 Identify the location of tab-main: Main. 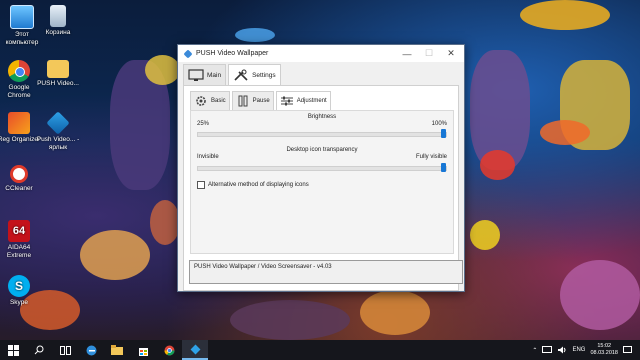
(205, 75).